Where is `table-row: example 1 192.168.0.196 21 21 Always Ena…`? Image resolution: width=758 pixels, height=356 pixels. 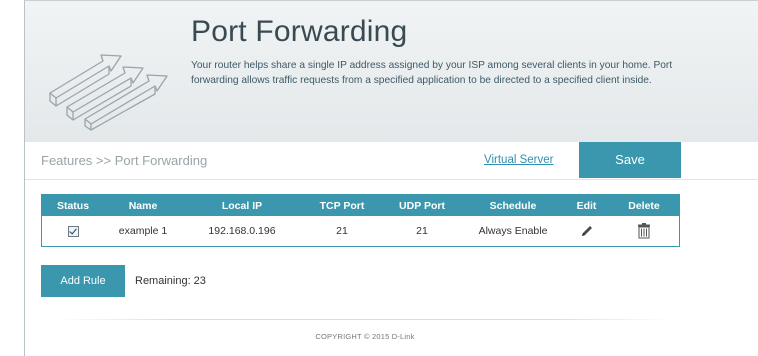 table-row: example 1 192.168.0.196 21 21 Always Ena… is located at coordinates (360, 231).